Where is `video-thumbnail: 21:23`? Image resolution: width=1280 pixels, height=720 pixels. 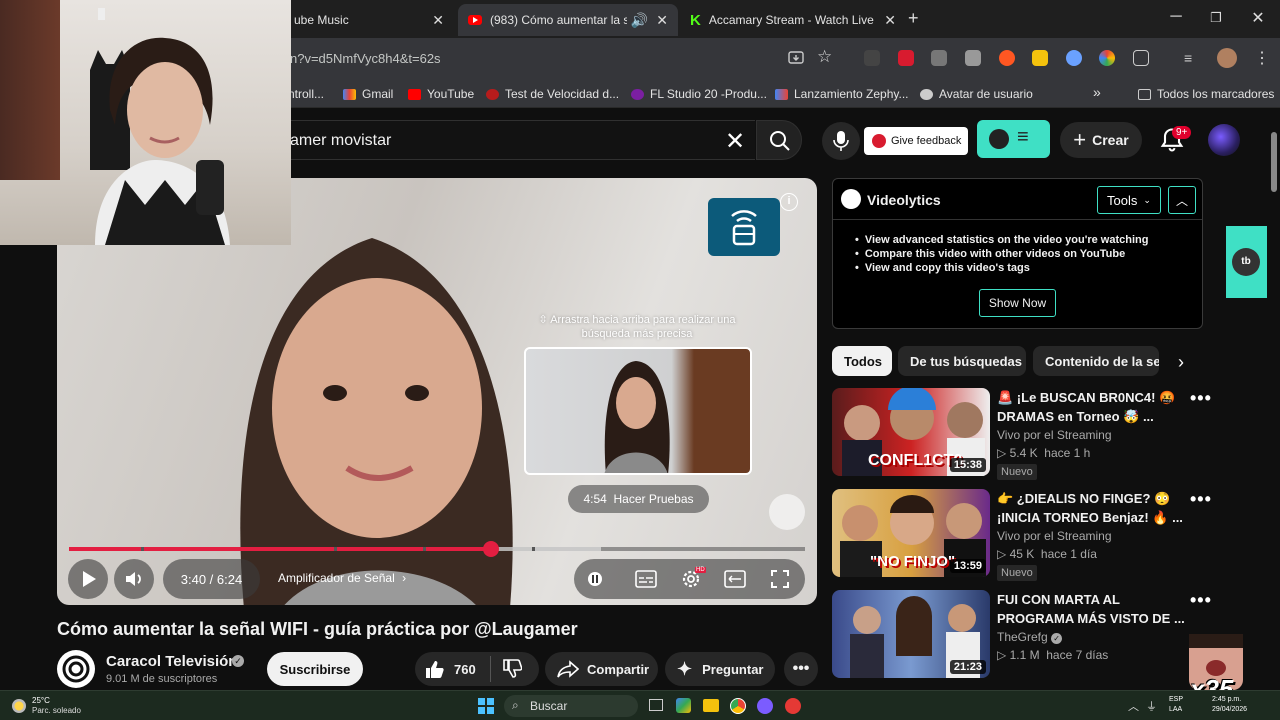 video-thumbnail: 21:23 is located at coordinates (911, 634).